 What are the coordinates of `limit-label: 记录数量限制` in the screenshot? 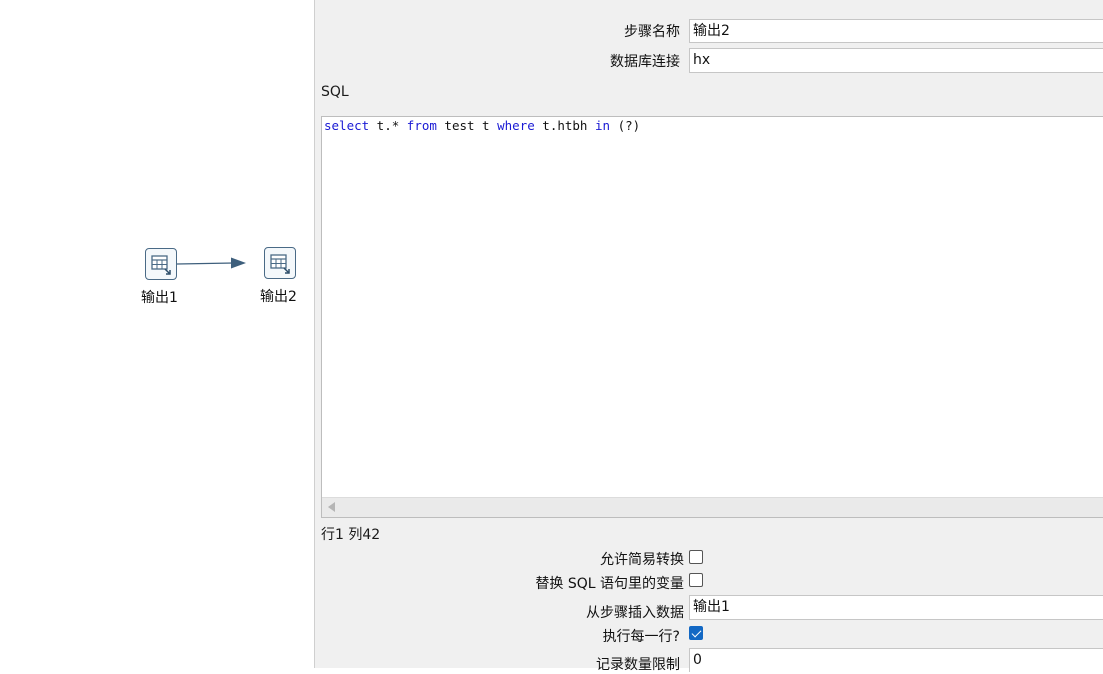 It's located at (638, 665).